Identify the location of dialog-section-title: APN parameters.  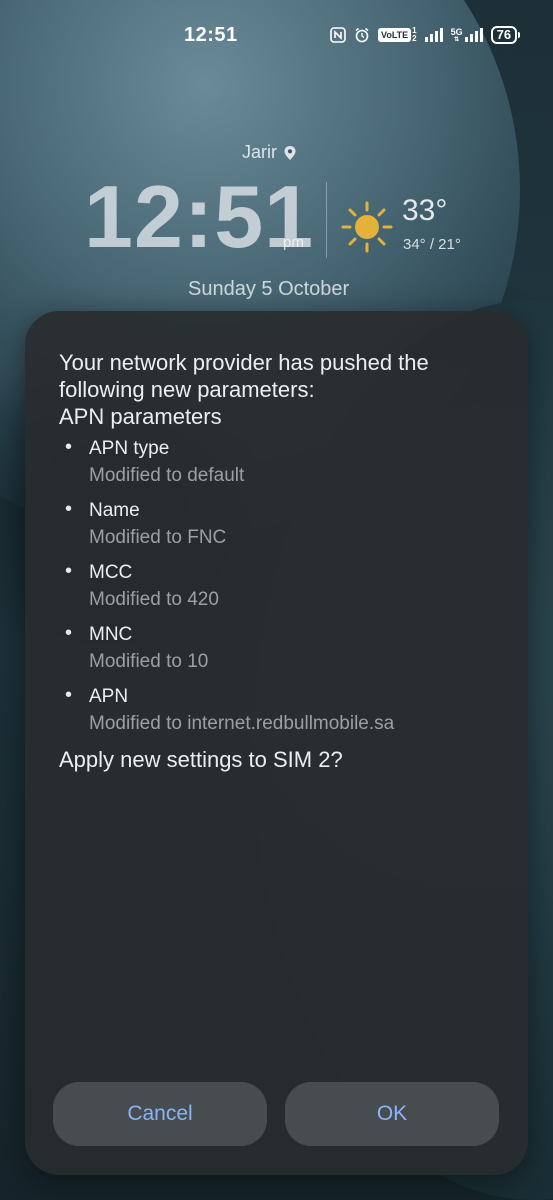
(140, 416).